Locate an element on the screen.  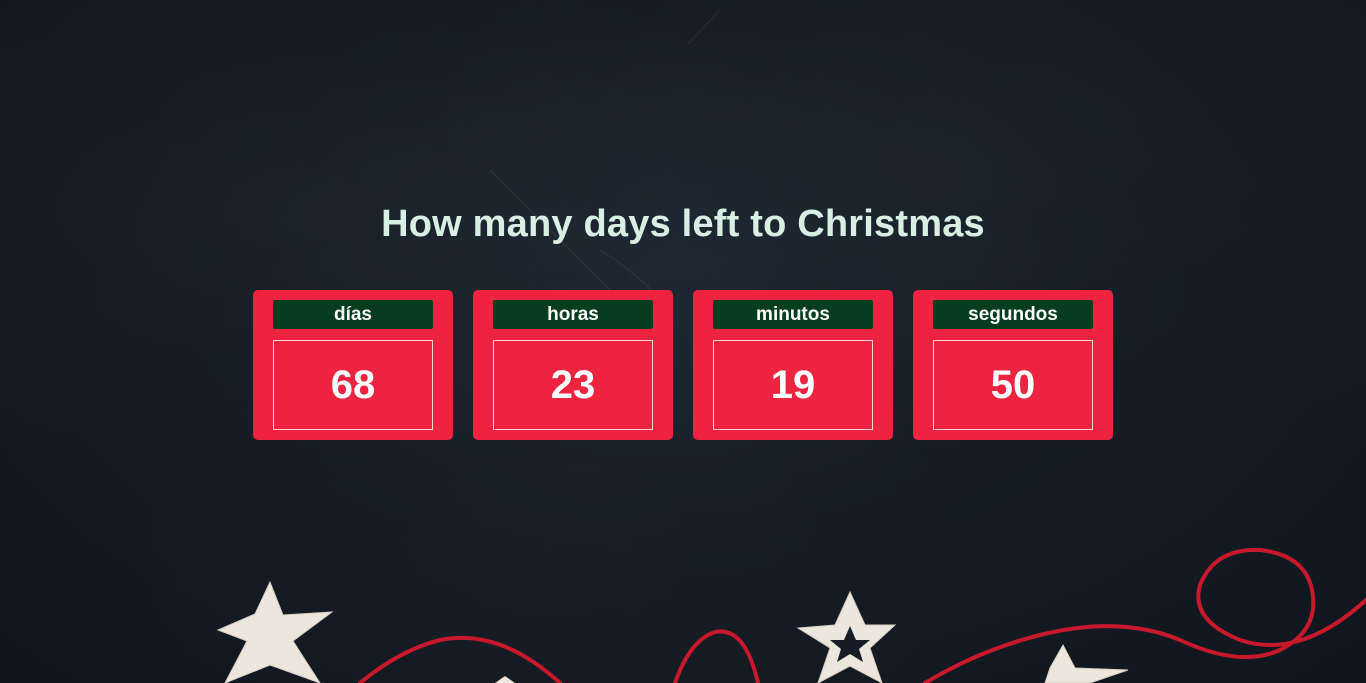
countdown-days-card: días 68 is located at coordinates (353, 365).